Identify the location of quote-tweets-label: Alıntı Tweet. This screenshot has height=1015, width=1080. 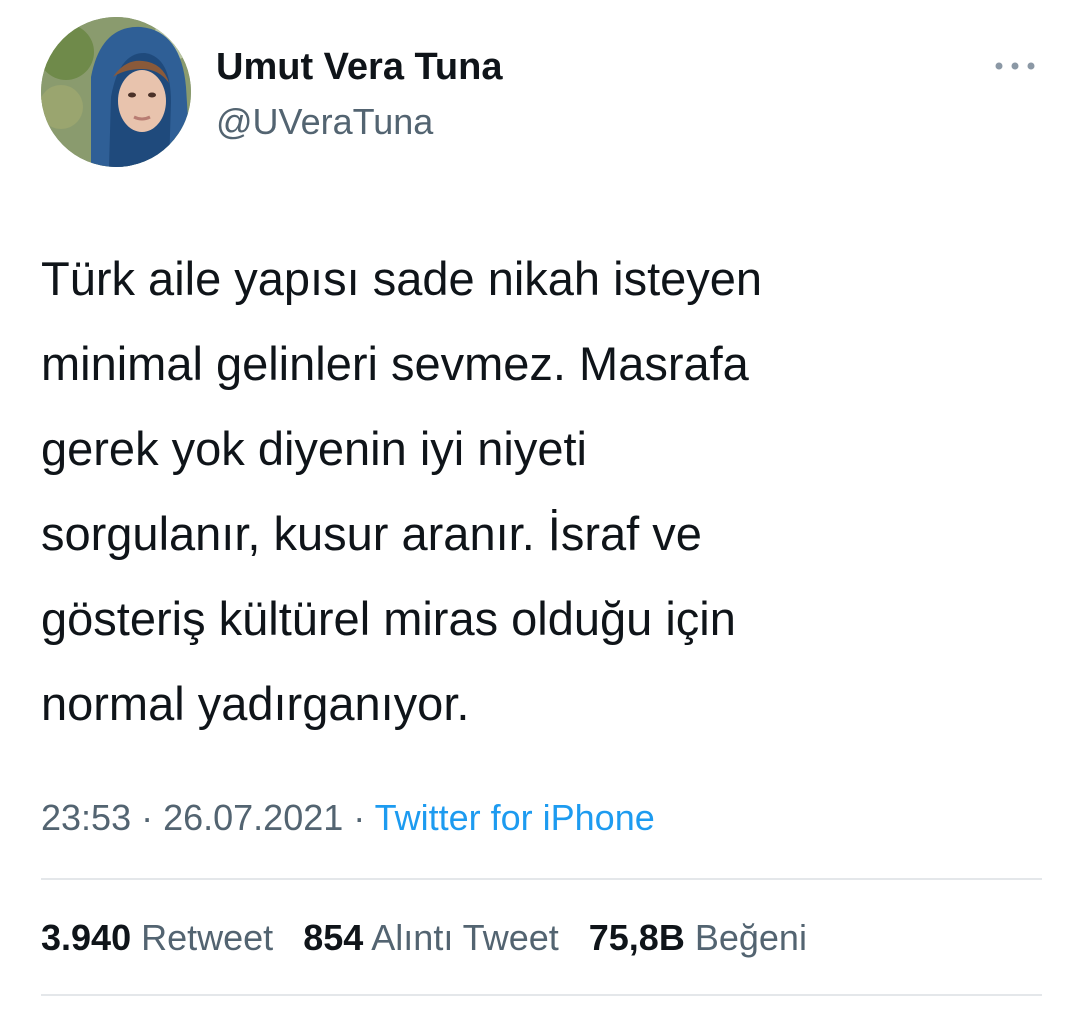
(465, 937).